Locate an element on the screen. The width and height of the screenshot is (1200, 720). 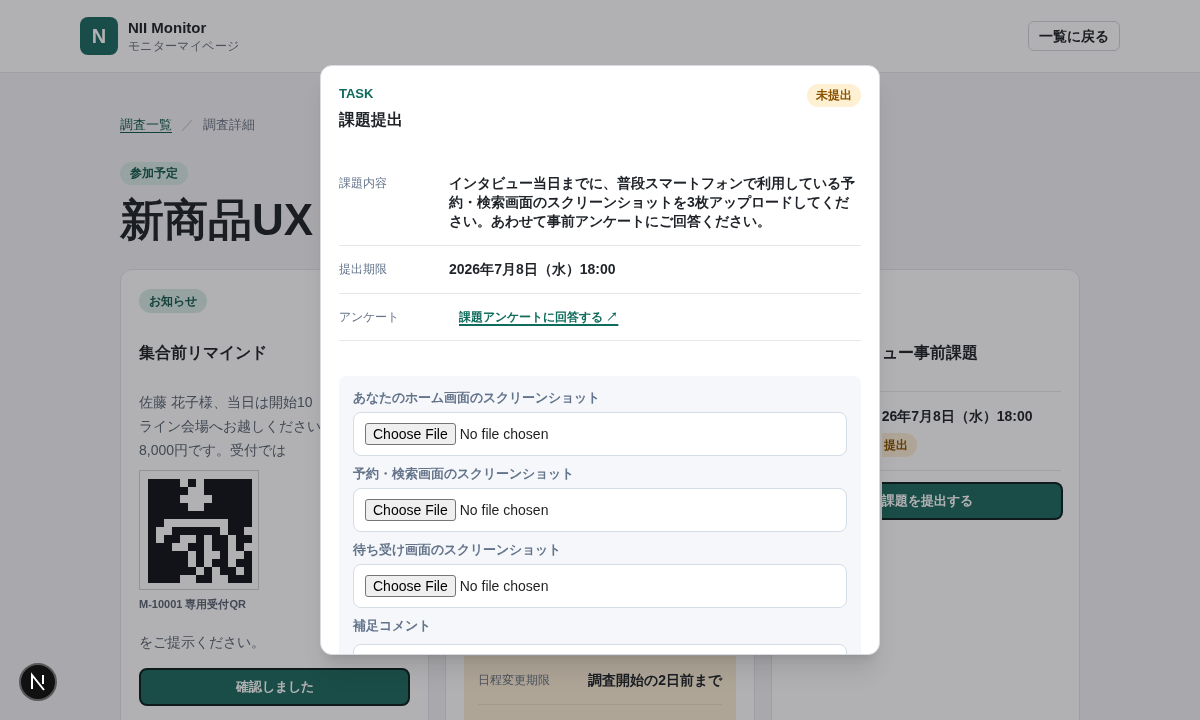
deadline-text: 26年7月8日（水）18:00 is located at coordinates (957, 416).